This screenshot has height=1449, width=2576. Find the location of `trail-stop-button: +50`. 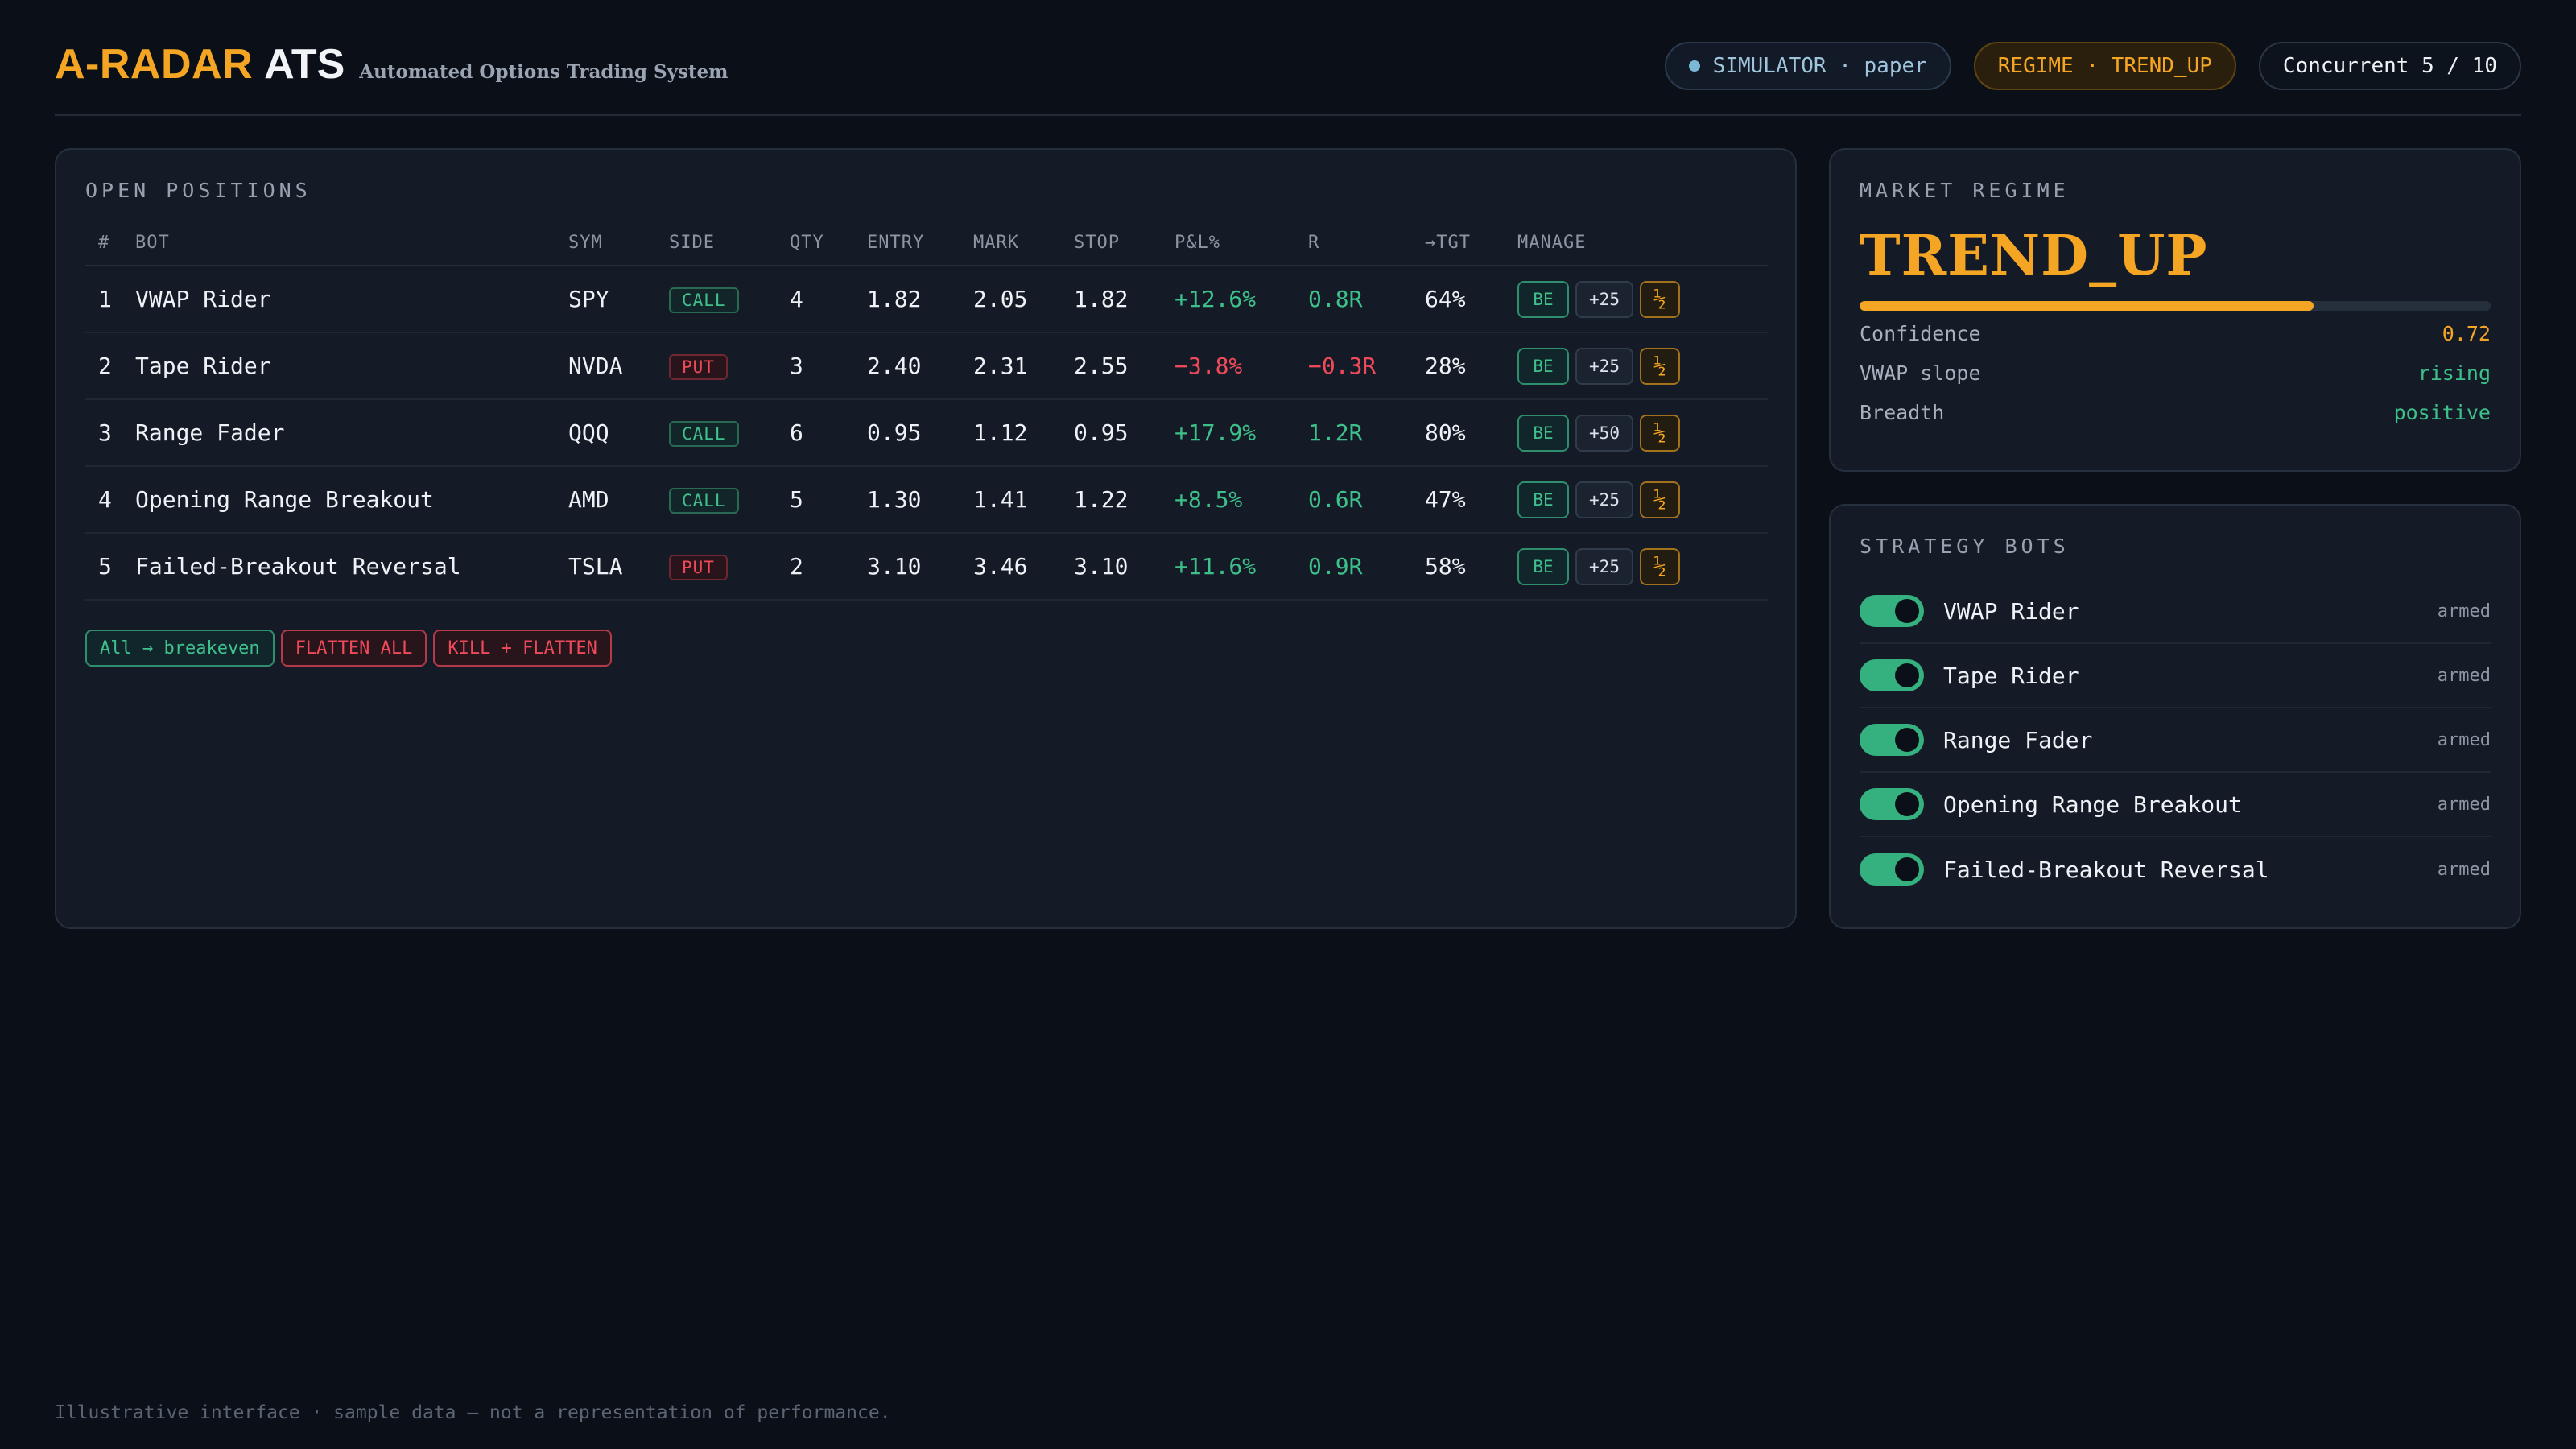

trail-stop-button: +50 is located at coordinates (1604, 433).